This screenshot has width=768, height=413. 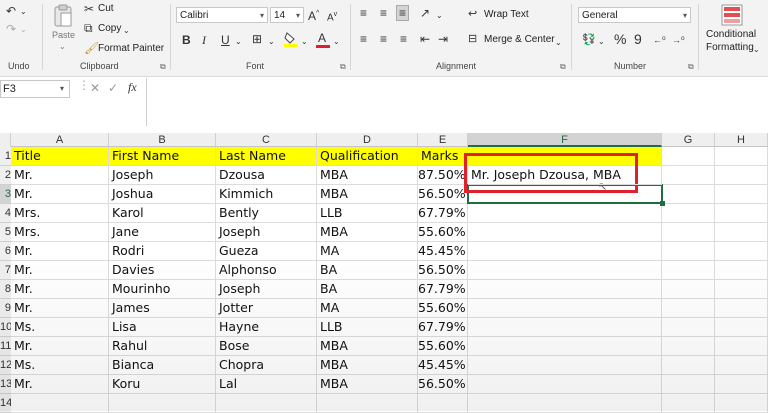 I want to click on row-header: 3, so click(x=5, y=194).